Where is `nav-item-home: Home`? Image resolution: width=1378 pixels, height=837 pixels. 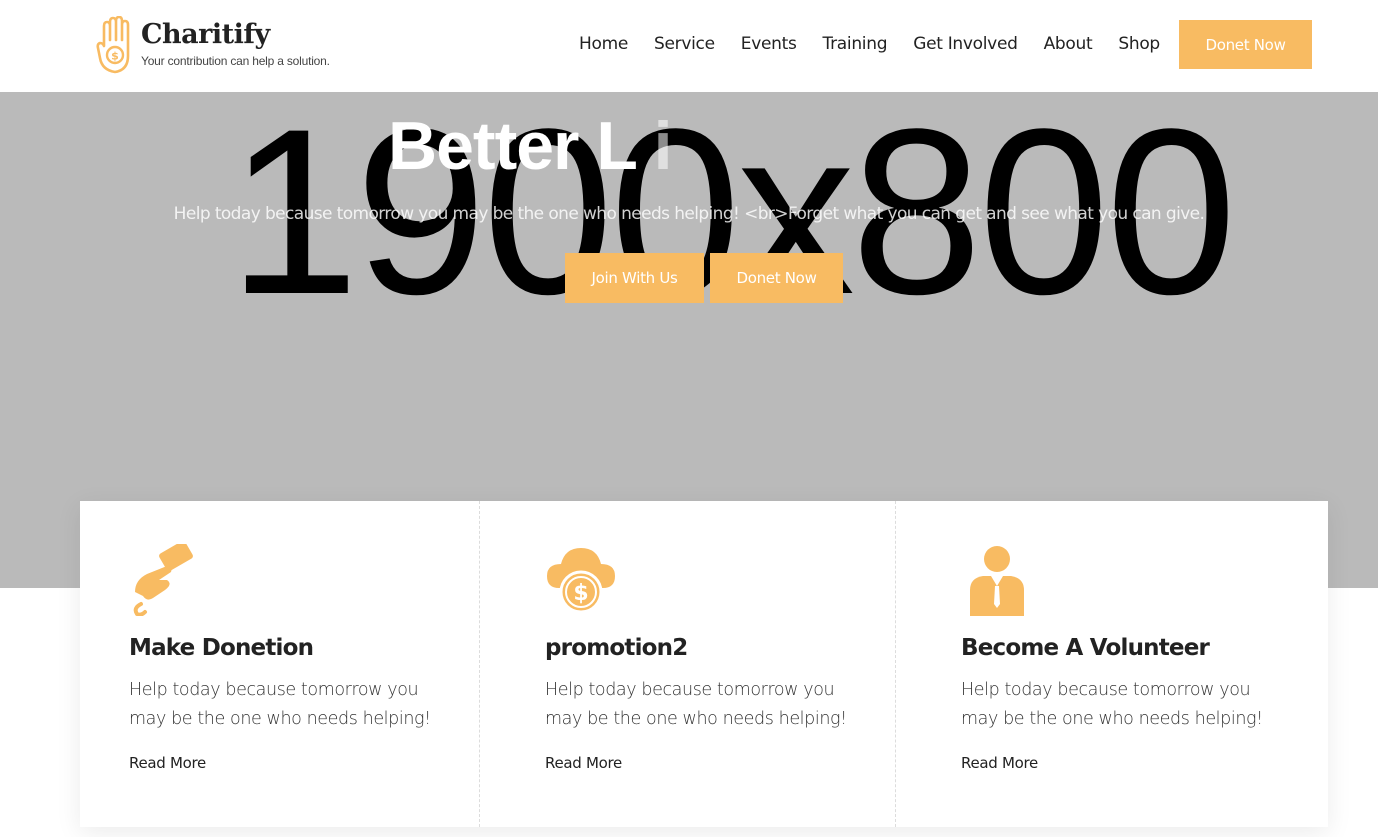
nav-item-home: Home is located at coordinates (603, 44).